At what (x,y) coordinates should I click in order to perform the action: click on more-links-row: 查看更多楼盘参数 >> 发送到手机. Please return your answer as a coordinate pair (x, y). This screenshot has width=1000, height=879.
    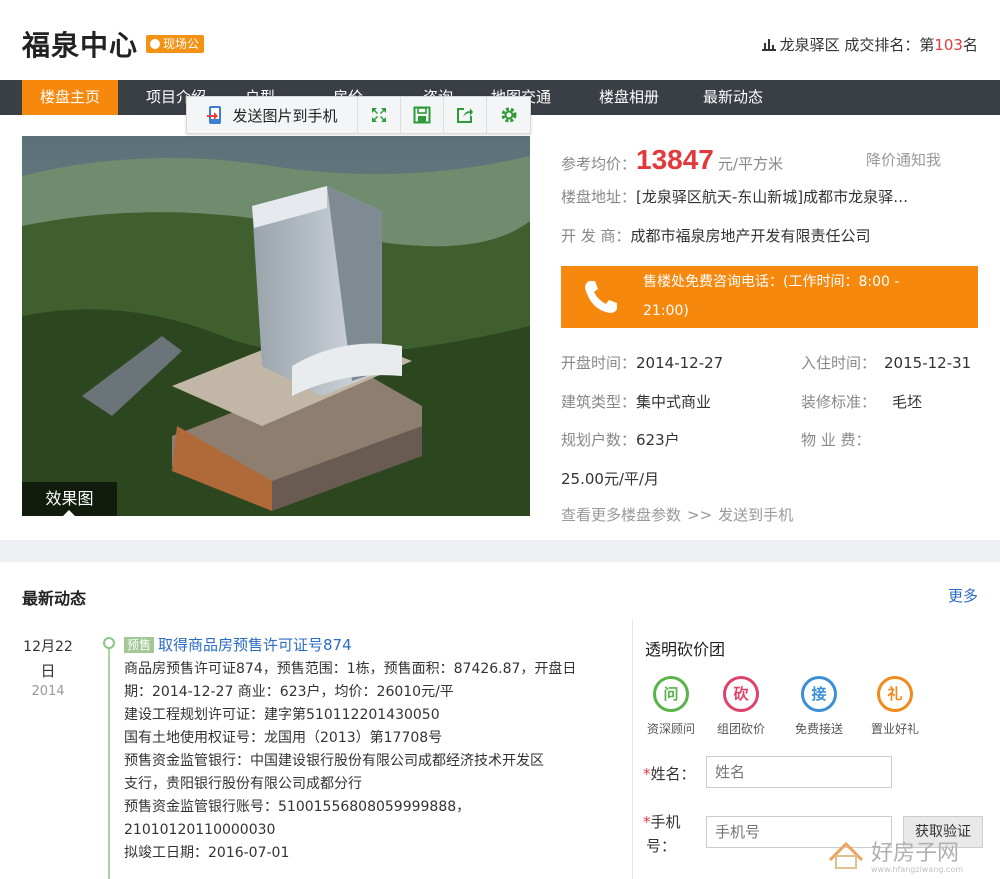
    Looking at the image, I should click on (677, 514).